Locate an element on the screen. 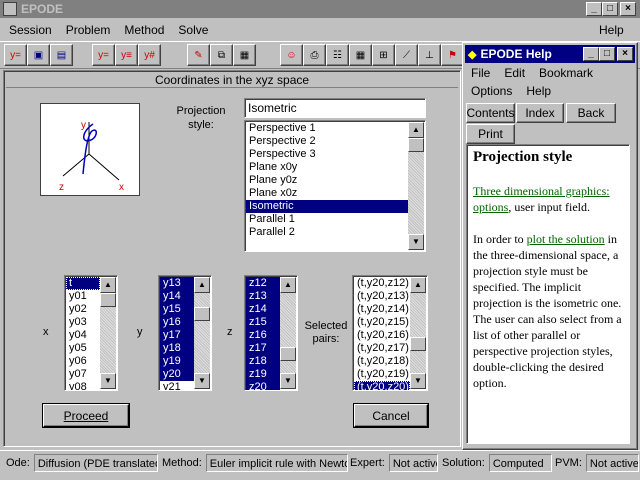 The image size is (640, 480). app-icon is located at coordinates (10, 9).